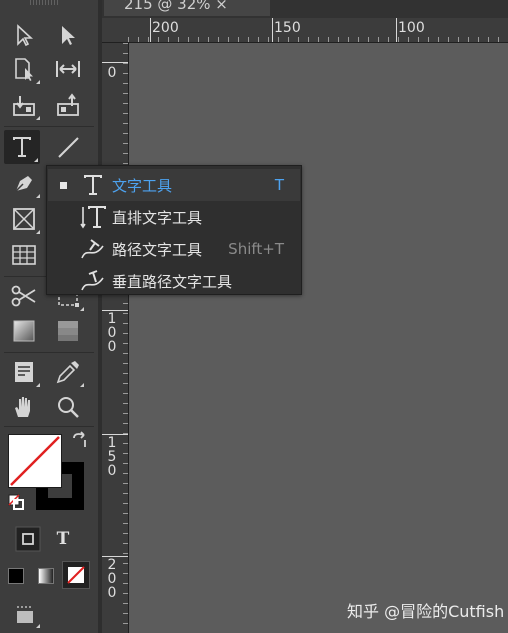 This screenshot has width=508, height=633. What do you see at coordinates (256, 249) in the screenshot?
I see `flyout-item-shortcut: Shift+T` at bounding box center [256, 249].